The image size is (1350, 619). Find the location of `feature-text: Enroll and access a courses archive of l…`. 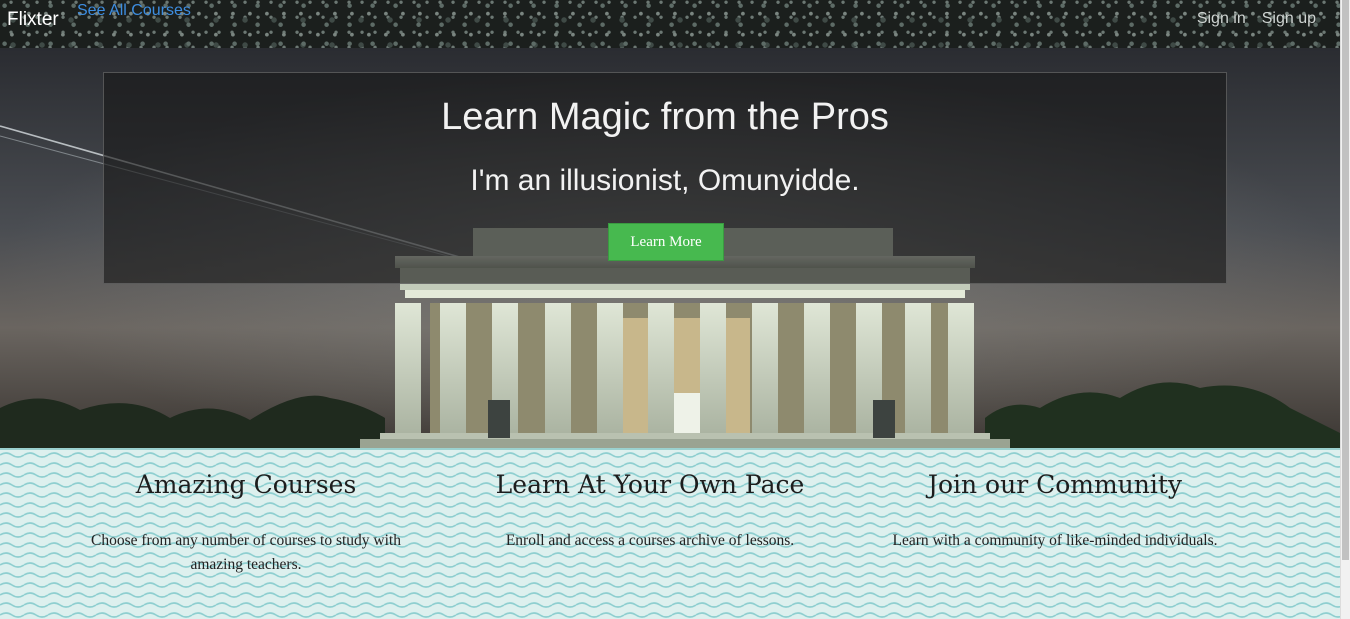

feature-text: Enroll and access a courses archive of l… is located at coordinates (650, 540).